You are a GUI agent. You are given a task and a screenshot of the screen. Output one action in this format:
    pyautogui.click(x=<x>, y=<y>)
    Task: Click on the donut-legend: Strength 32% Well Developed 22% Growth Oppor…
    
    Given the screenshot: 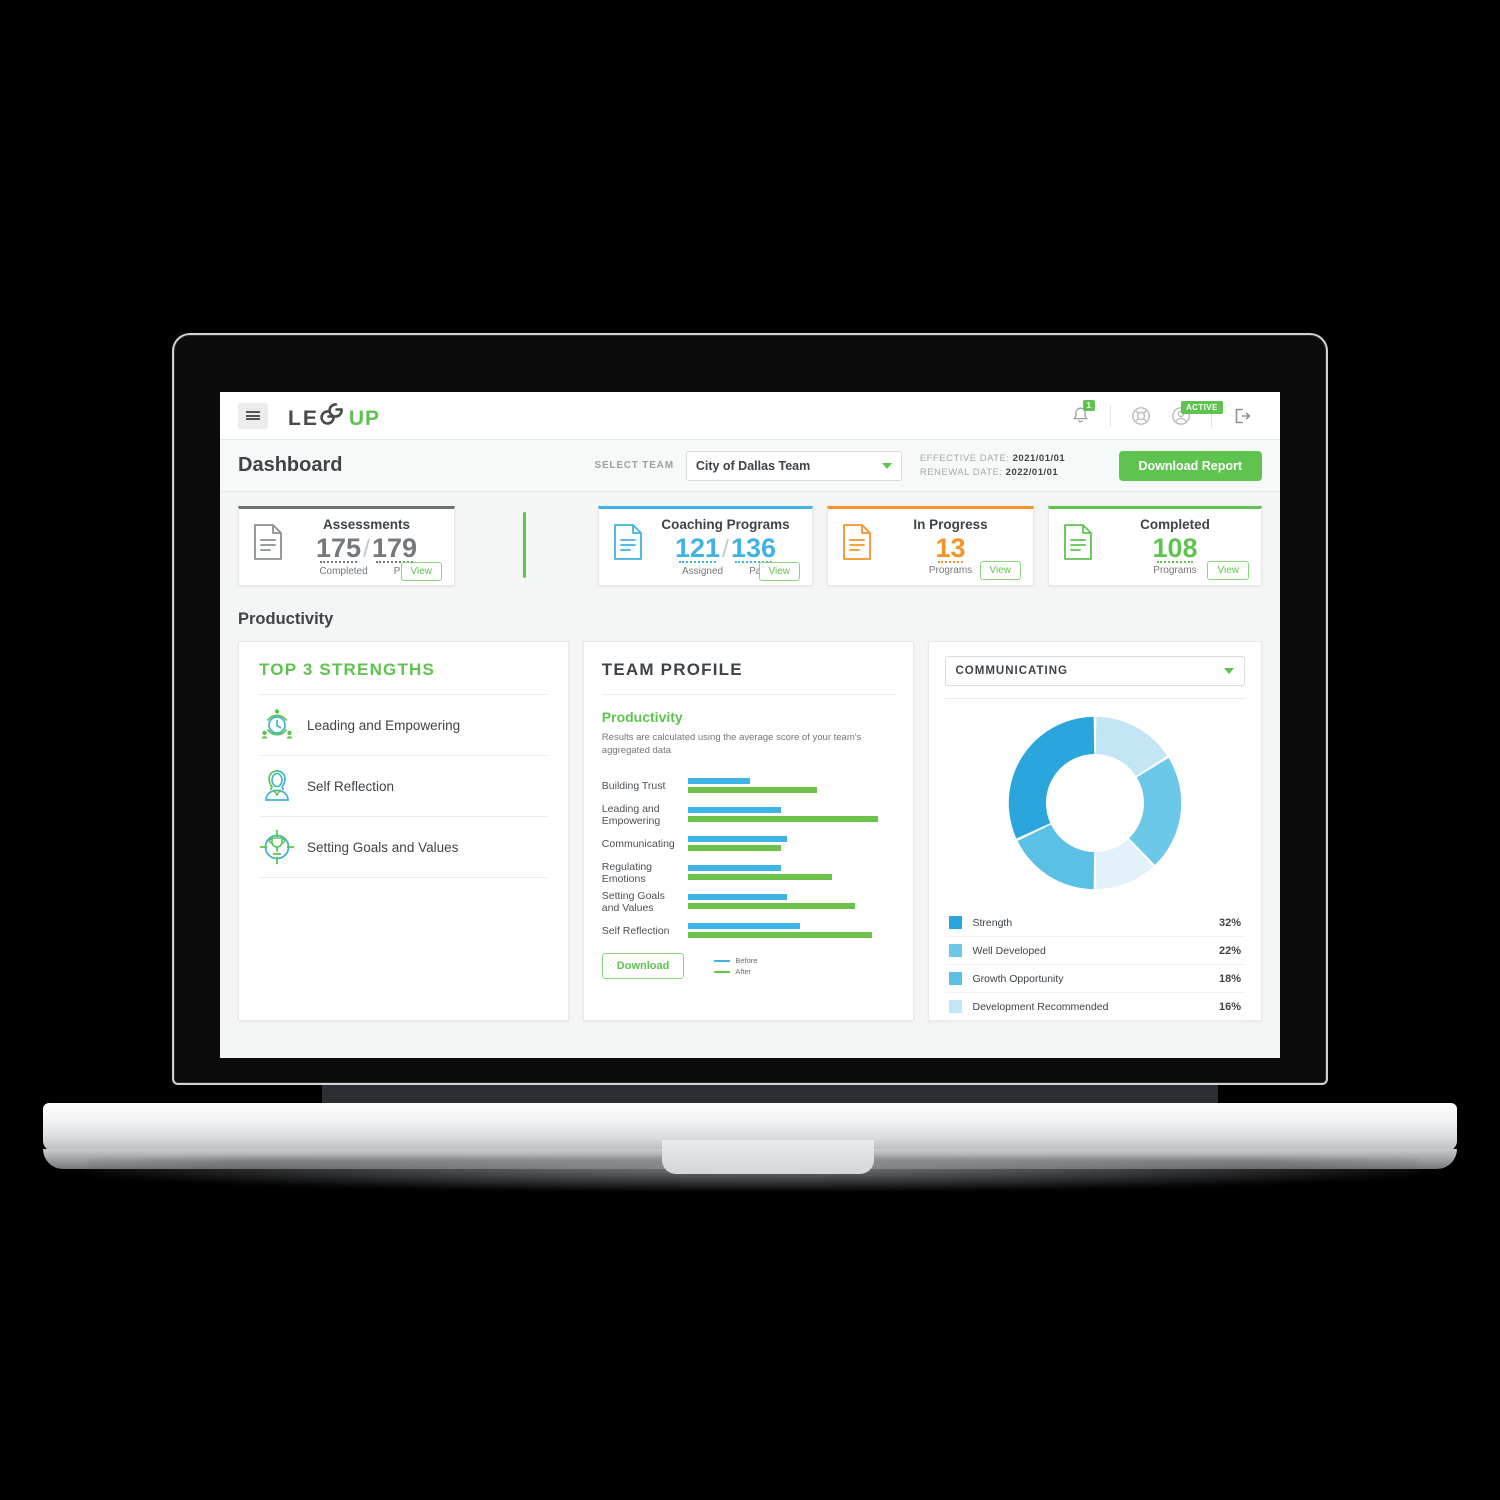 What is the action you would take?
    pyautogui.click(x=1094, y=965)
    